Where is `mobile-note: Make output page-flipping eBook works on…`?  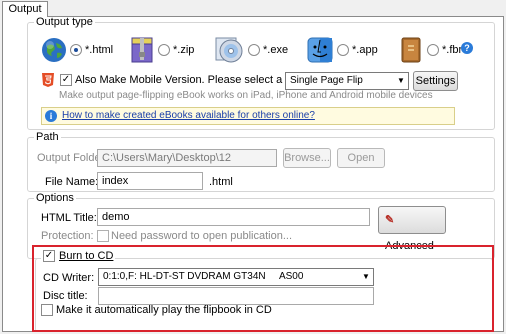 mobile-note: Make output page-flipping eBook works on… is located at coordinates (246, 95).